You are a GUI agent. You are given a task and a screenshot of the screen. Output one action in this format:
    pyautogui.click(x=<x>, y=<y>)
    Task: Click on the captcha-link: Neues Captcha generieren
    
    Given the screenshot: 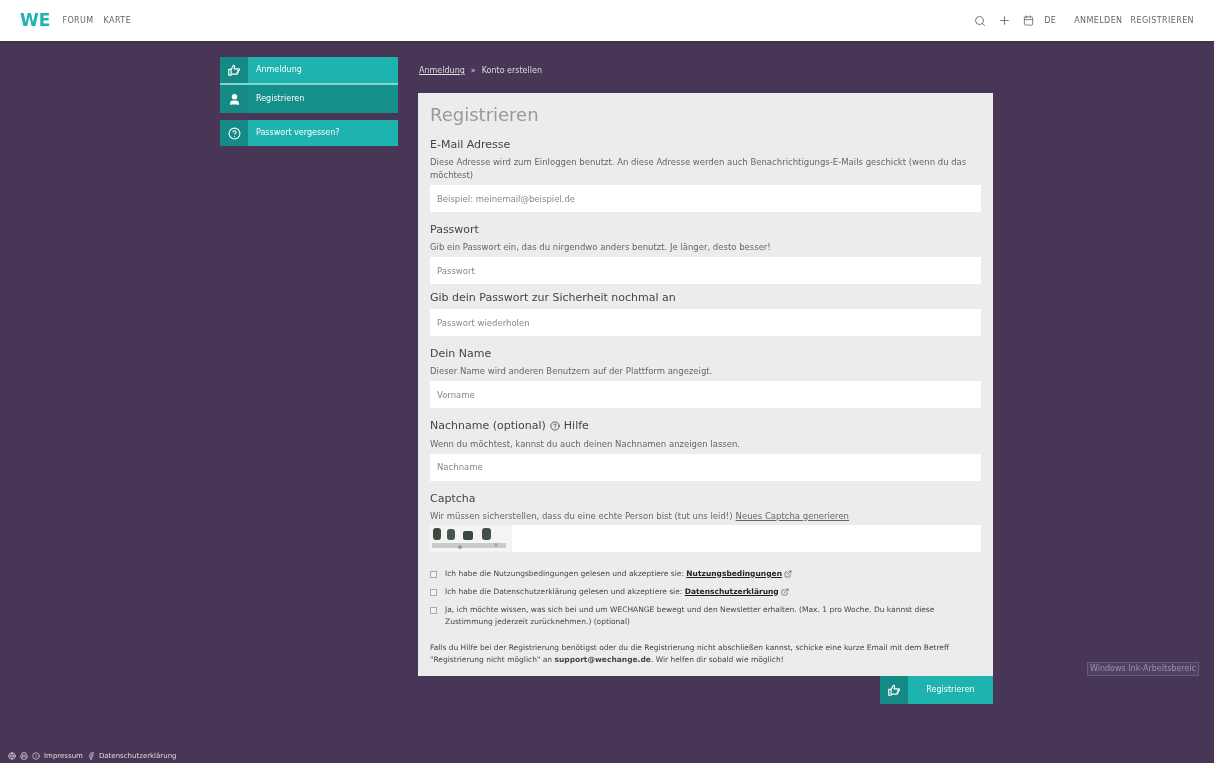 What is the action you would take?
    pyautogui.click(x=792, y=516)
    